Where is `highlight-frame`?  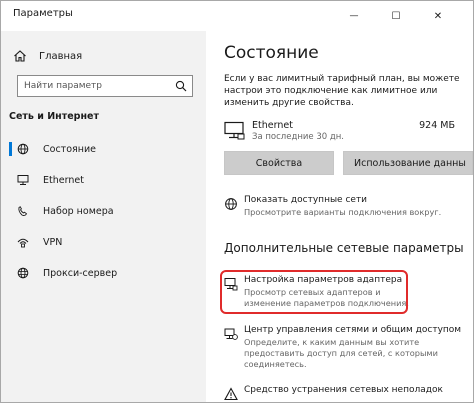 highlight-frame is located at coordinates (314, 292).